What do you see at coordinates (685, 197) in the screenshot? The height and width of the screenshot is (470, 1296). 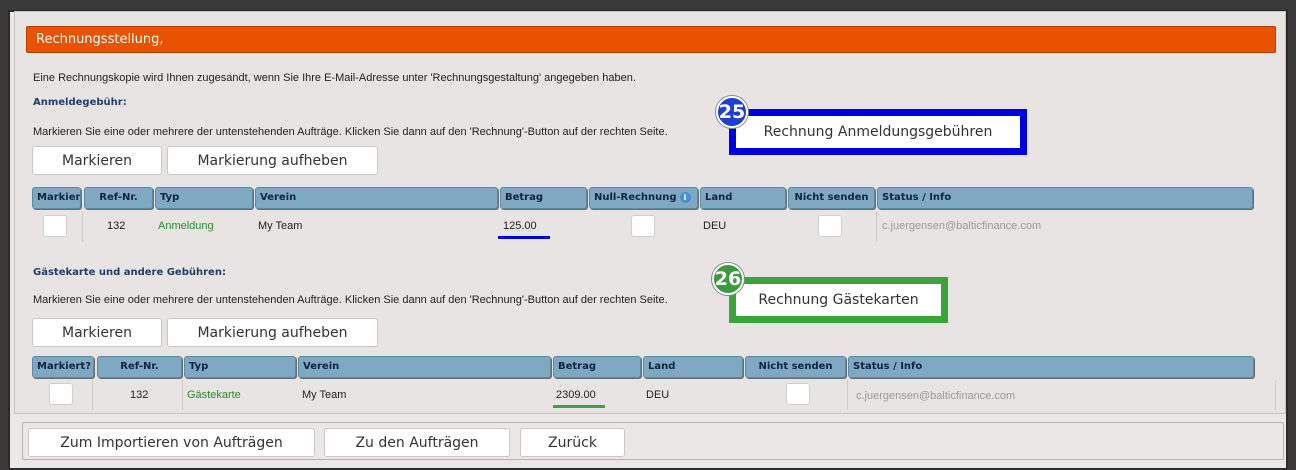 I see `info-icon: i` at bounding box center [685, 197].